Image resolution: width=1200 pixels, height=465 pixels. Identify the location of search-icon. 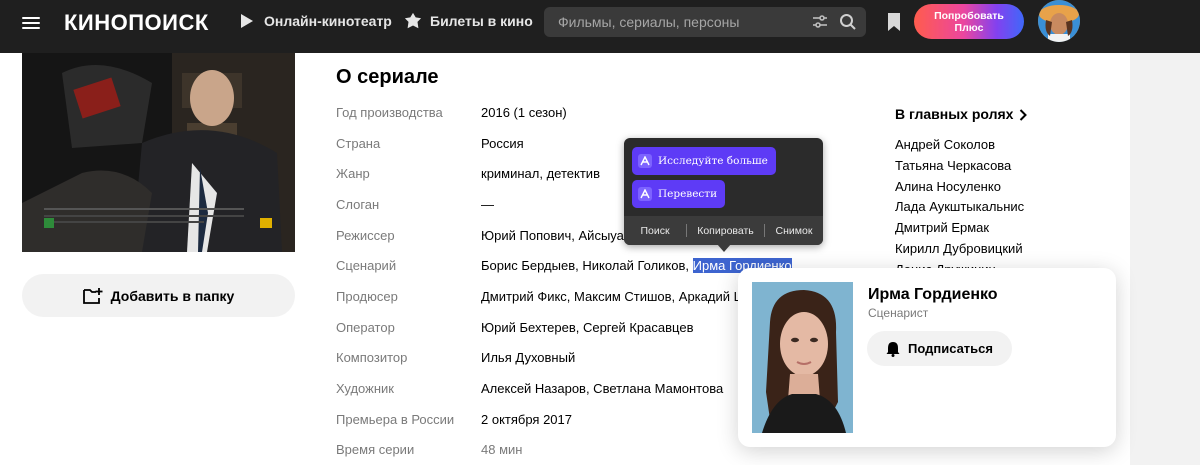
(848, 22).